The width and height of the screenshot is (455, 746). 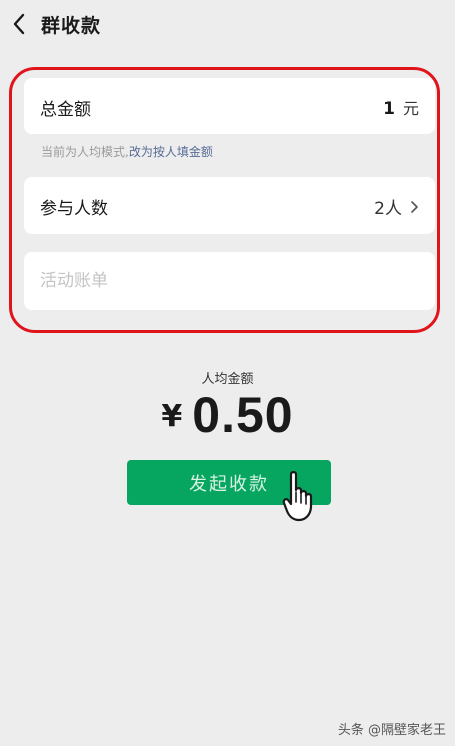 What do you see at coordinates (172, 416) in the screenshot?
I see `currency-symbol: ¥` at bounding box center [172, 416].